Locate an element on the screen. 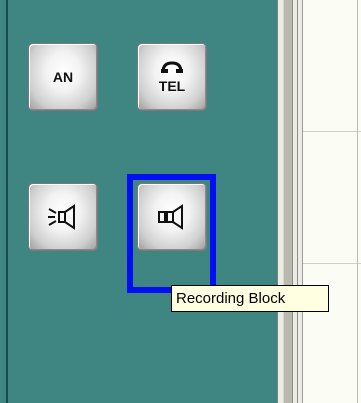  telephone-handset-icon is located at coordinates (172, 67).